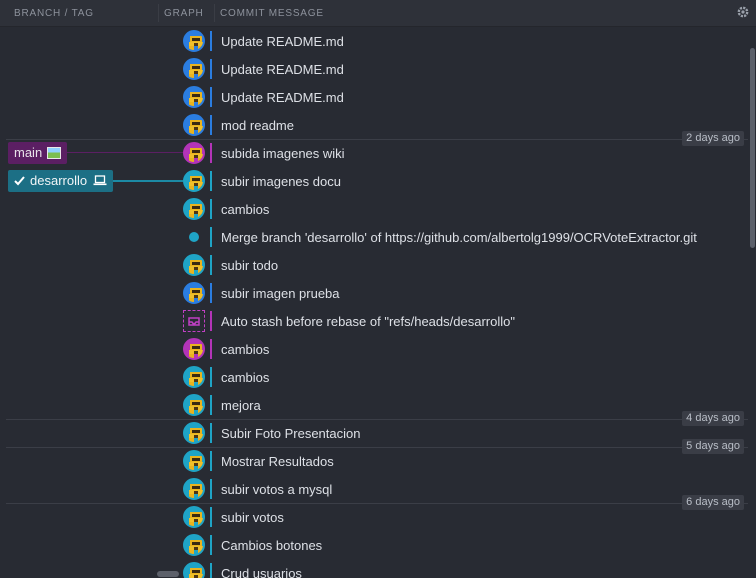  What do you see at coordinates (19, 181) in the screenshot?
I see `check-icon` at bounding box center [19, 181].